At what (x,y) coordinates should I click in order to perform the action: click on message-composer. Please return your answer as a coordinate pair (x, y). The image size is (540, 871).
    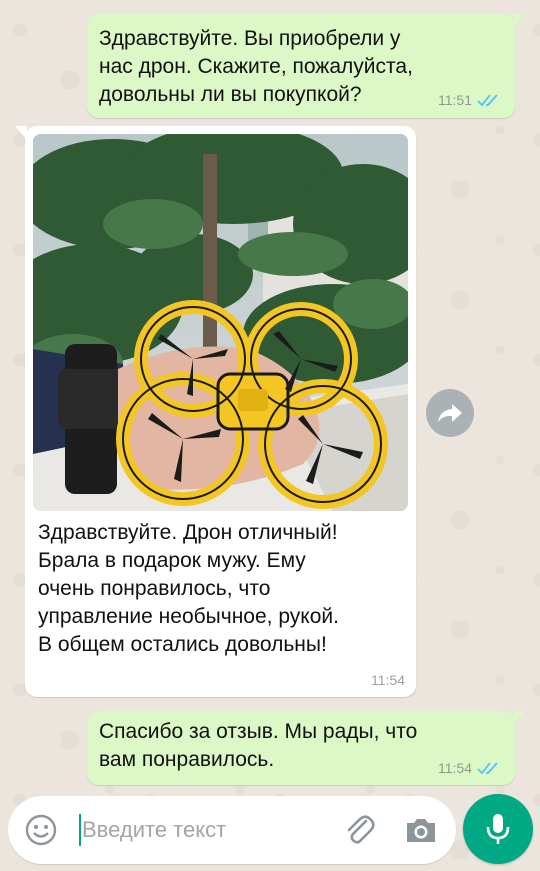
    Looking at the image, I should click on (232, 830).